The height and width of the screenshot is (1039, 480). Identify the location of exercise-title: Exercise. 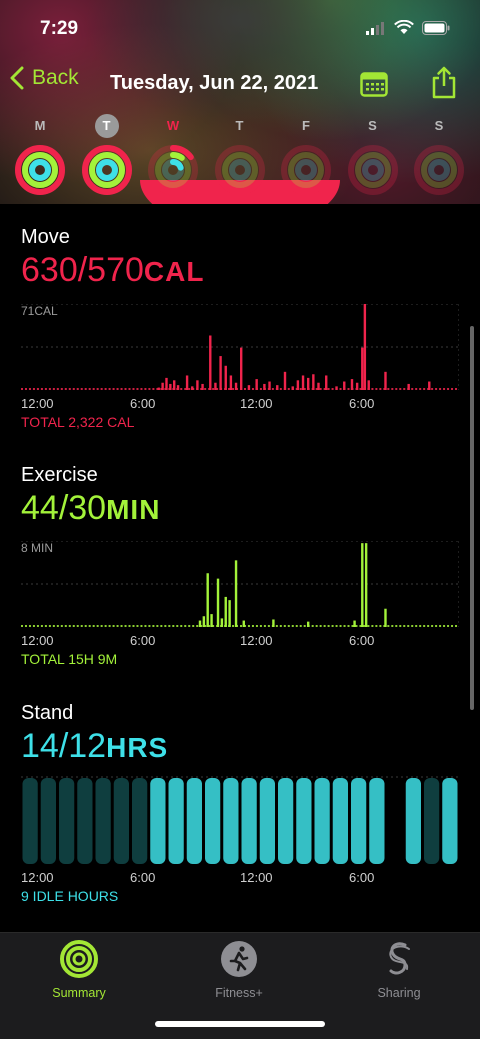
(59, 475).